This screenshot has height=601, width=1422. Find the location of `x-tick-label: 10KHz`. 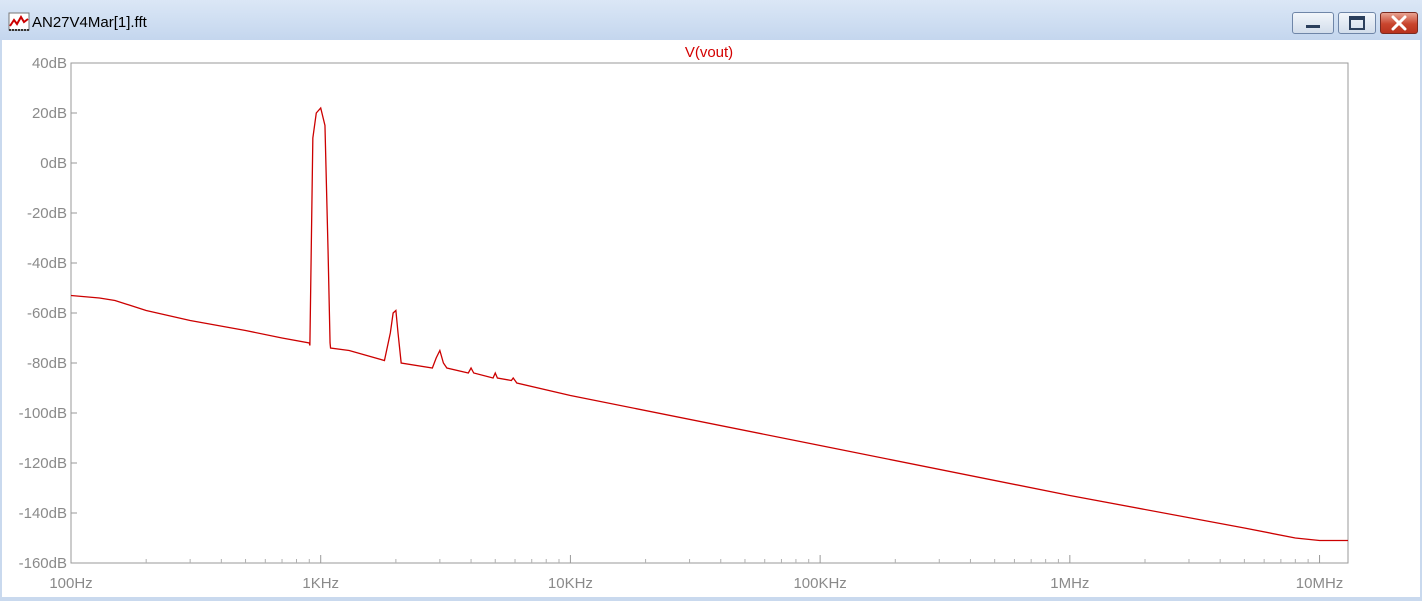

x-tick-label: 10KHz is located at coordinates (570, 583).